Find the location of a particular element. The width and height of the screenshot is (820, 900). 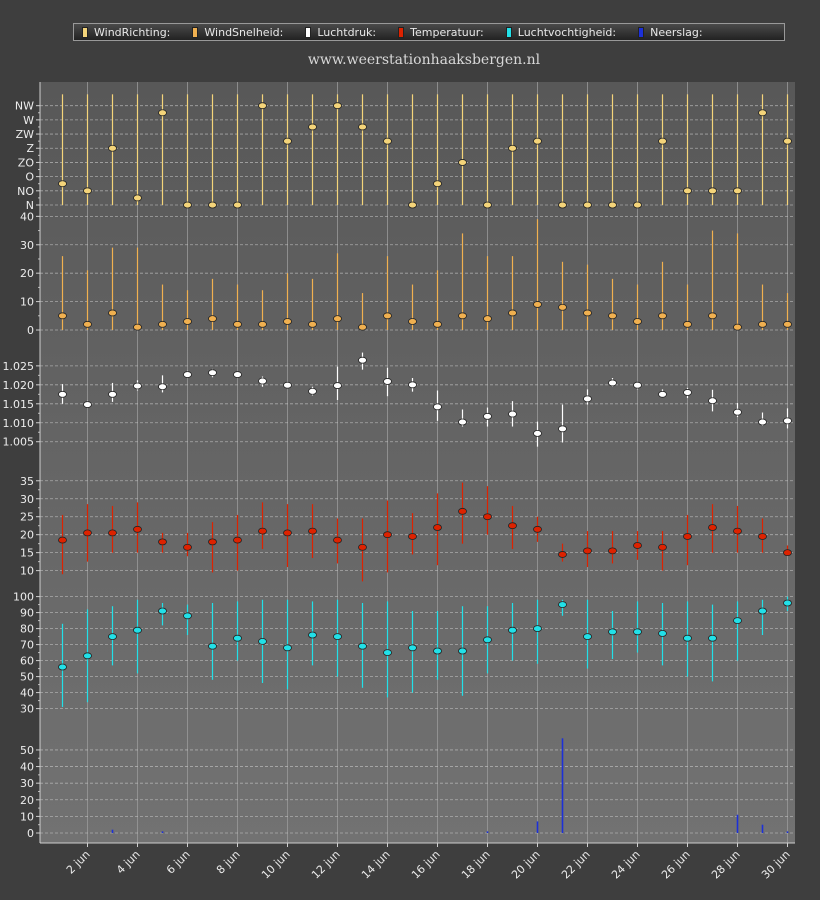

y-tick-label: 70 is located at coordinates (27, 645).